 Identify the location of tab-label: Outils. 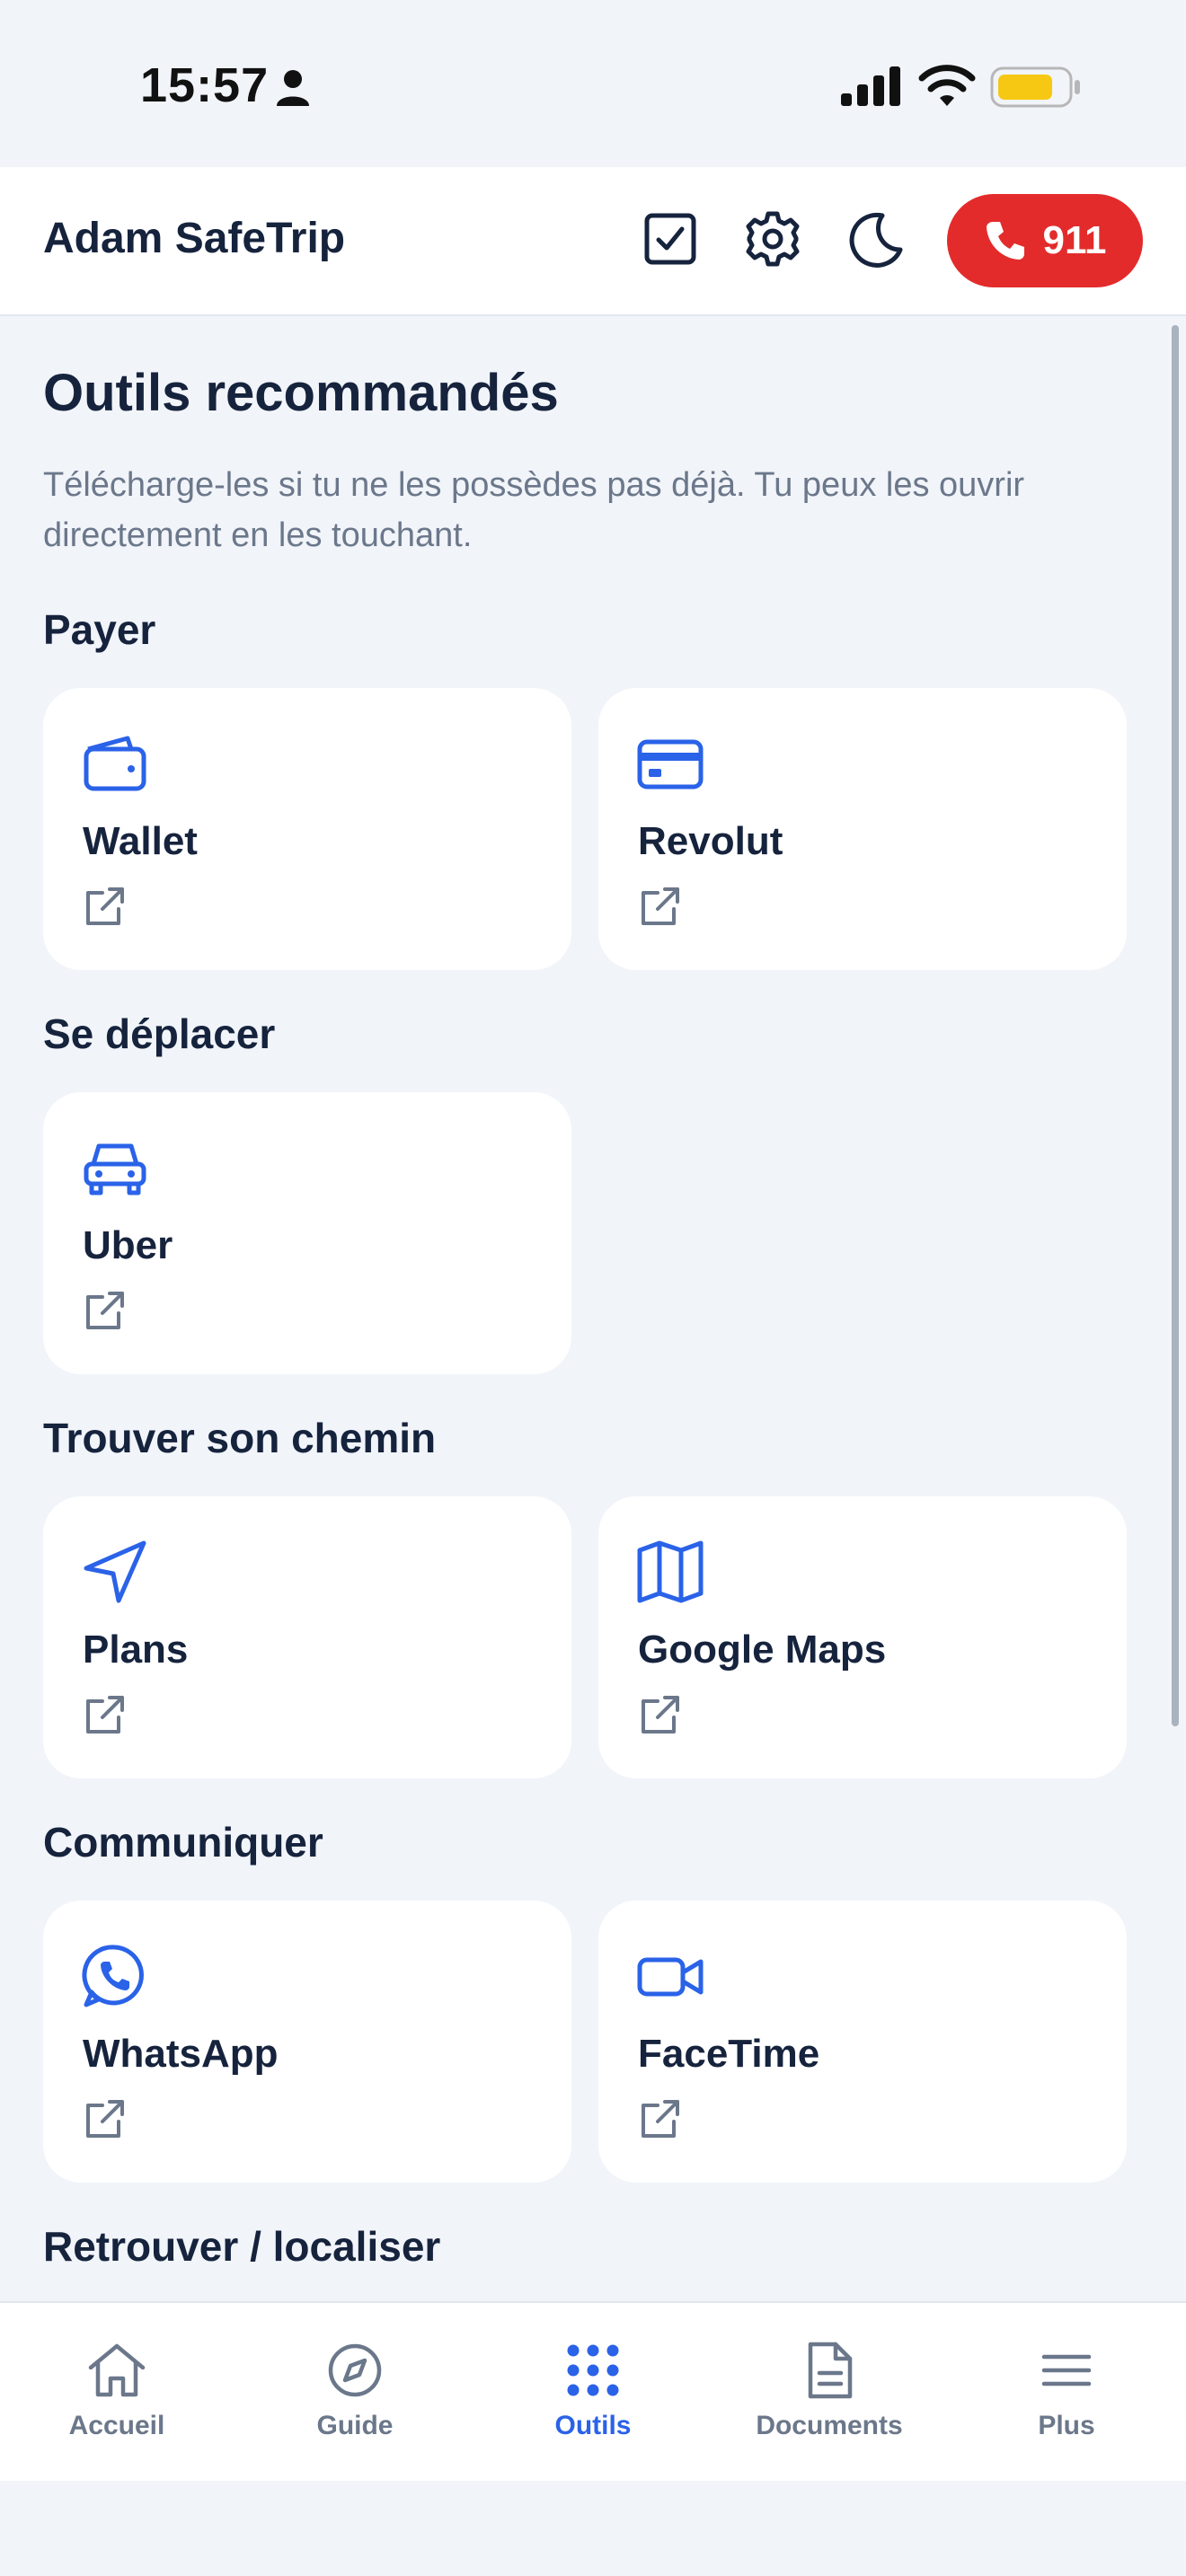
(593, 2425).